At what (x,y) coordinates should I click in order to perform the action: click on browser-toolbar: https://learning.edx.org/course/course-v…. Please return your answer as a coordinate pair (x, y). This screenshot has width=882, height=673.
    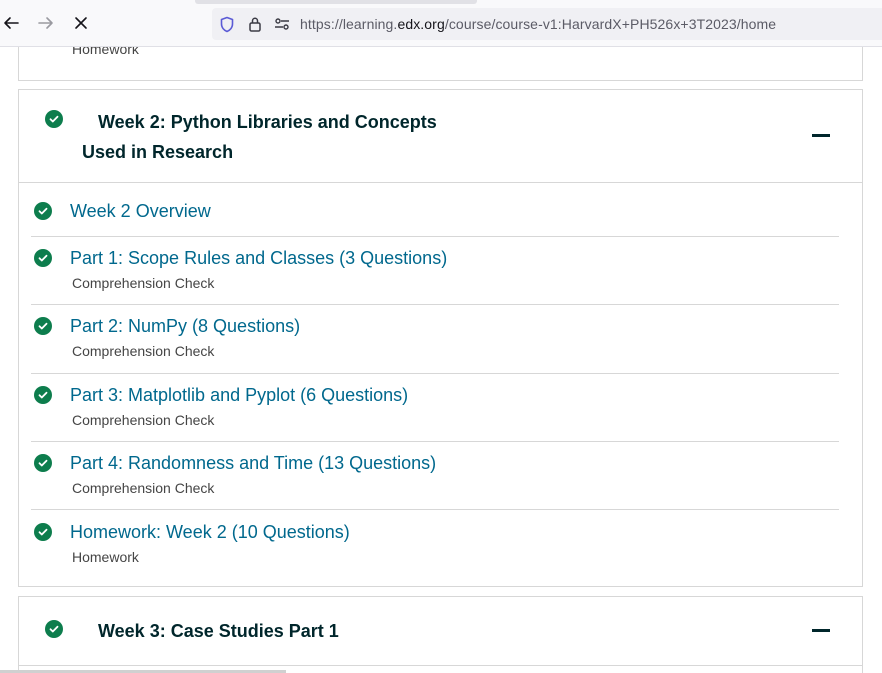
    Looking at the image, I should click on (441, 23).